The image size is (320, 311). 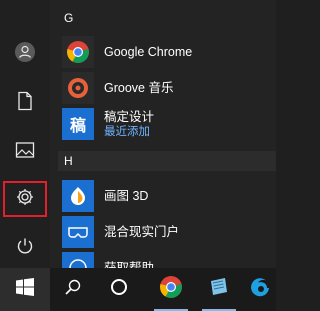 What do you see at coordinates (78, 88) in the screenshot?
I see `groove-music-icon` at bounding box center [78, 88].